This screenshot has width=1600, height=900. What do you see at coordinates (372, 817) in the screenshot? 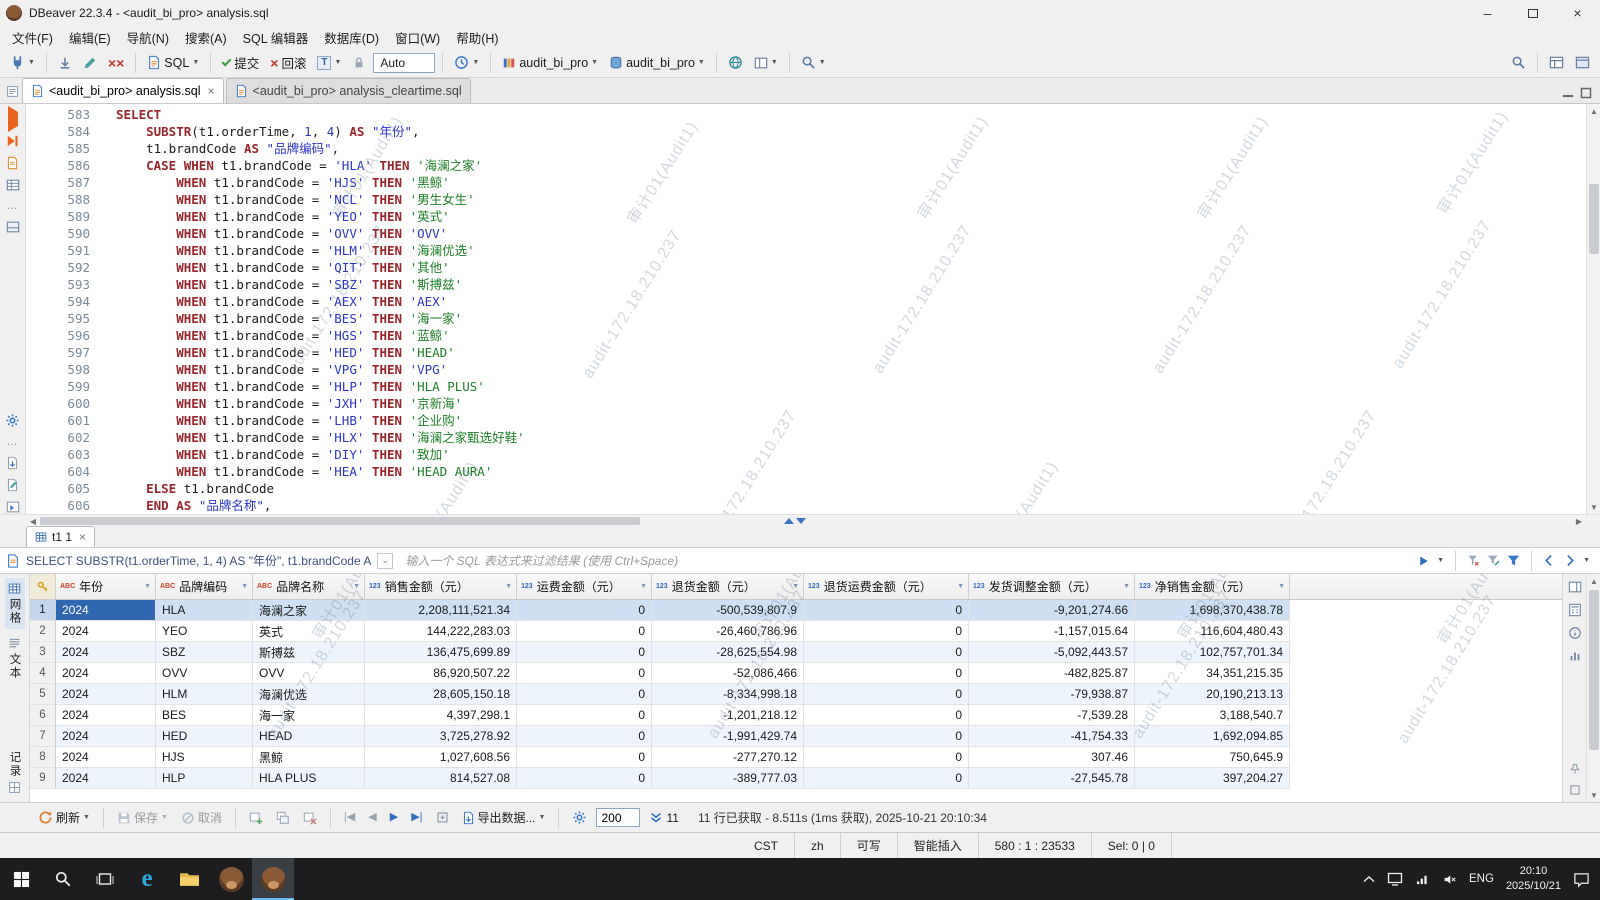
I see `previous-row-button: ◀` at bounding box center [372, 817].